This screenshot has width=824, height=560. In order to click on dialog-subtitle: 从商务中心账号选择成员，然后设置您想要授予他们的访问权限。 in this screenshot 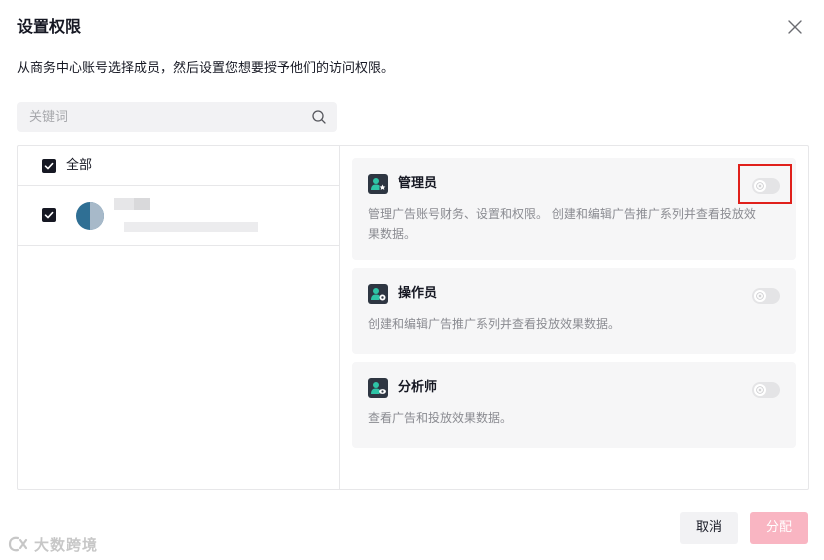, I will do `click(206, 68)`.